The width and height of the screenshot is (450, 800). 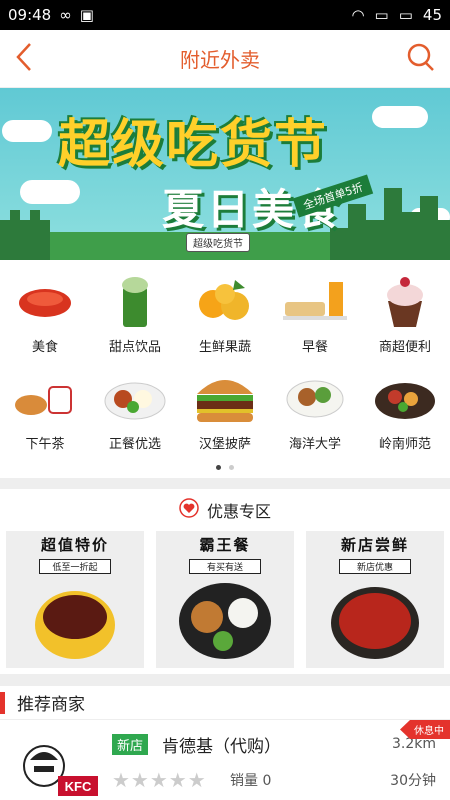 I want to click on category-burger-pizza: 汉堡披萨, so click(x=225, y=410).